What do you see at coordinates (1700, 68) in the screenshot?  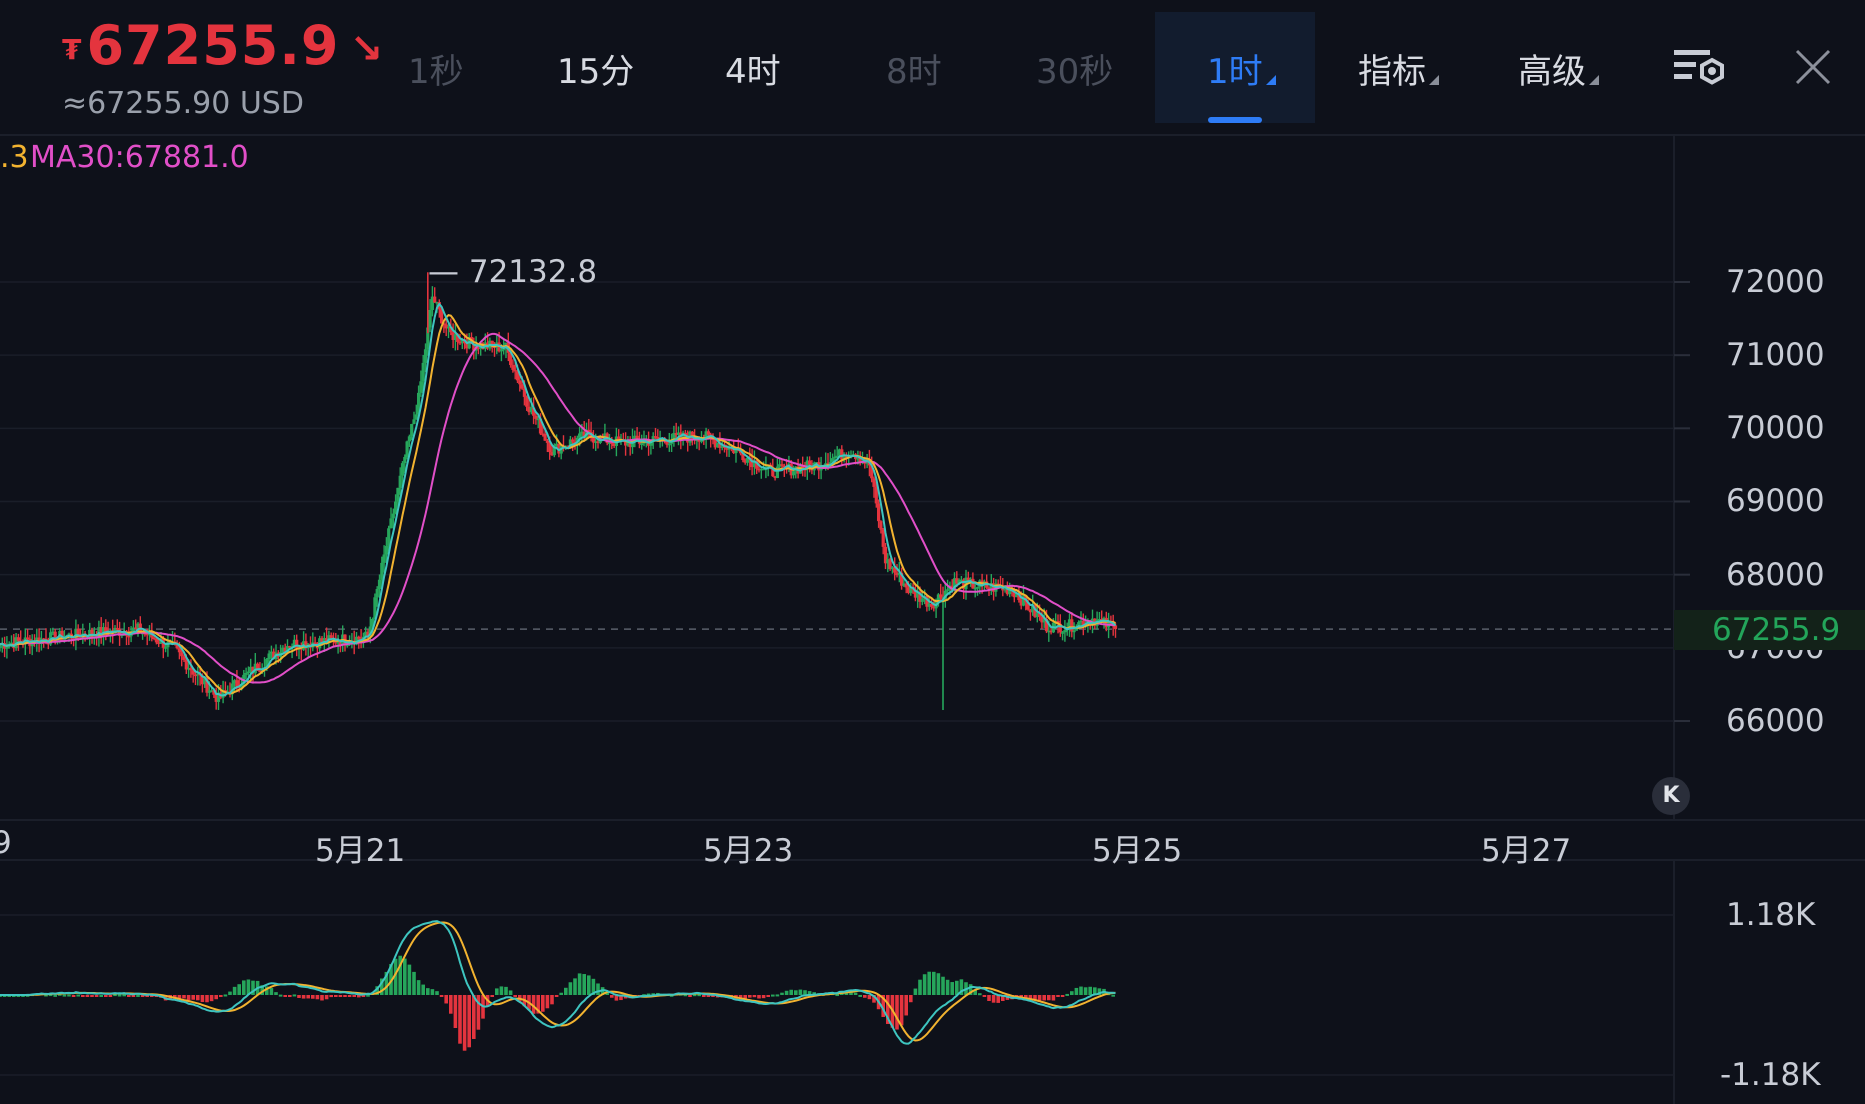 I see `chart-settings-icon` at bounding box center [1700, 68].